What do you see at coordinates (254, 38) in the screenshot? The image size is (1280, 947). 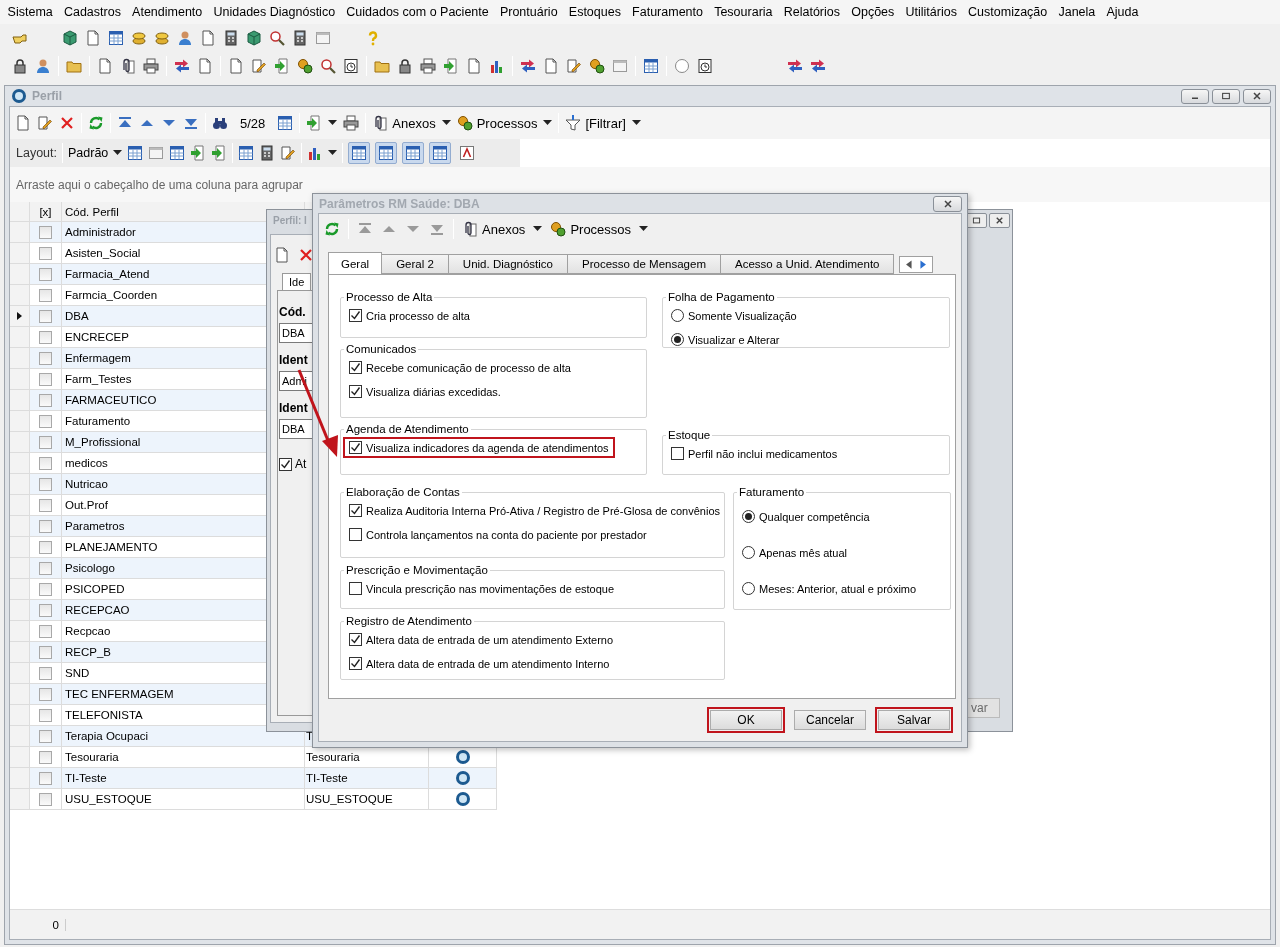 I see `cube-icon` at bounding box center [254, 38].